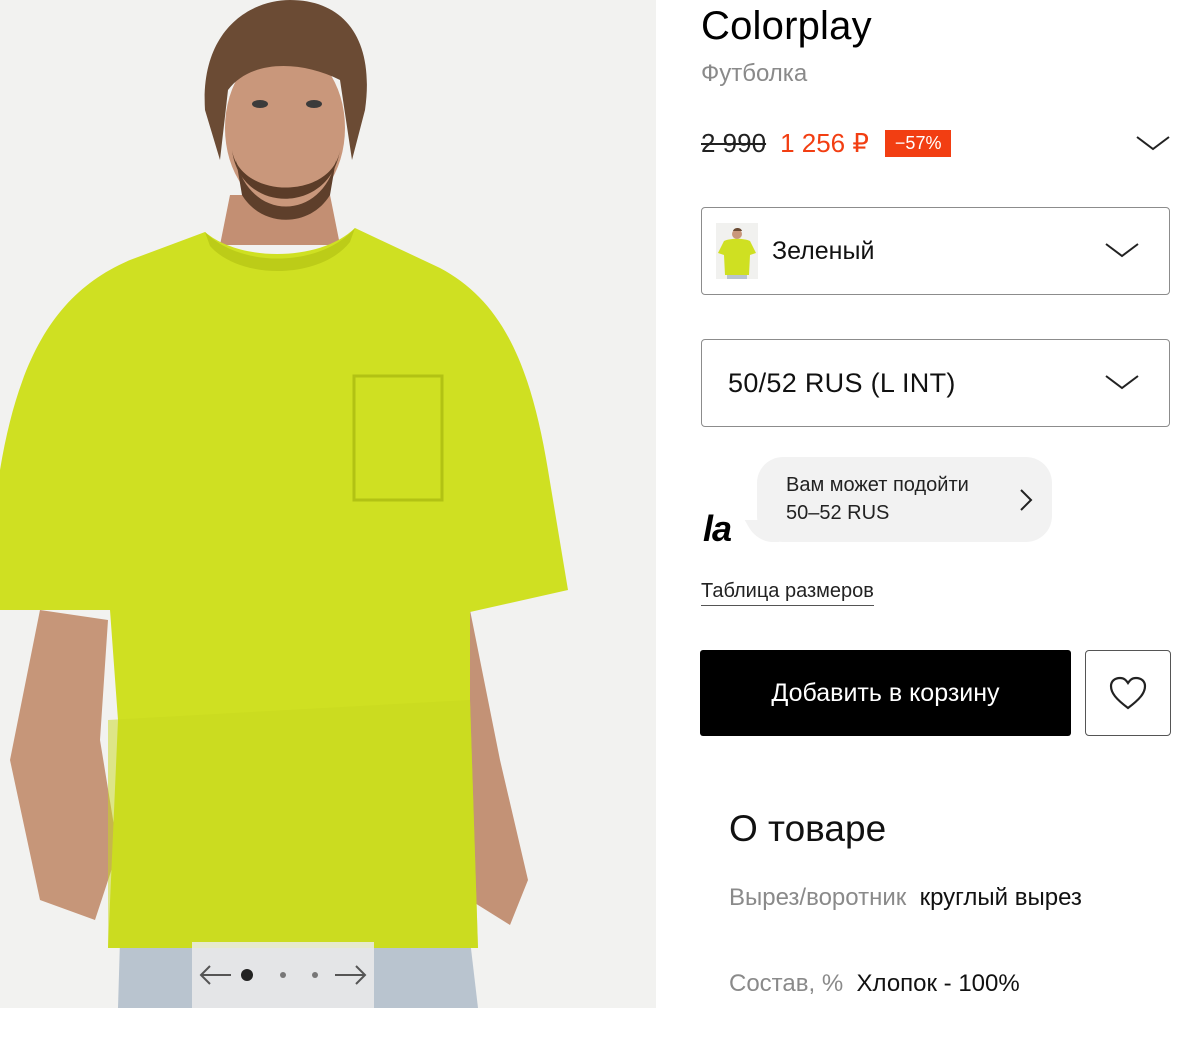  I want to click on size-select: 50/52 RUS (L INT), so click(935, 383).